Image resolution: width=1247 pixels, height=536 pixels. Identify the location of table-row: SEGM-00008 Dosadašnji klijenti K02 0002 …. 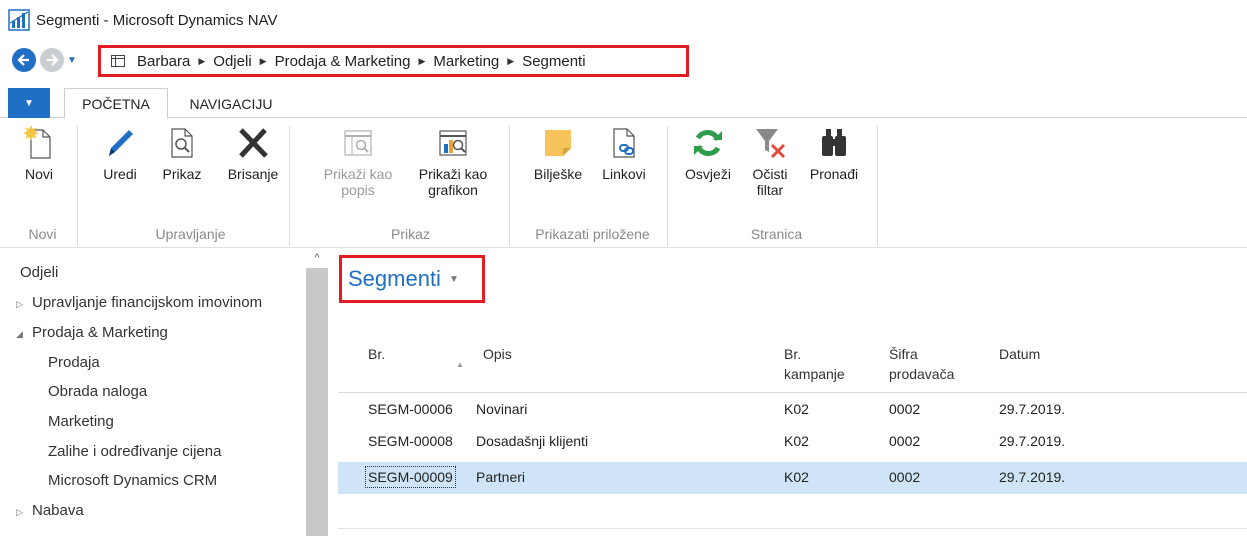
(792, 442).